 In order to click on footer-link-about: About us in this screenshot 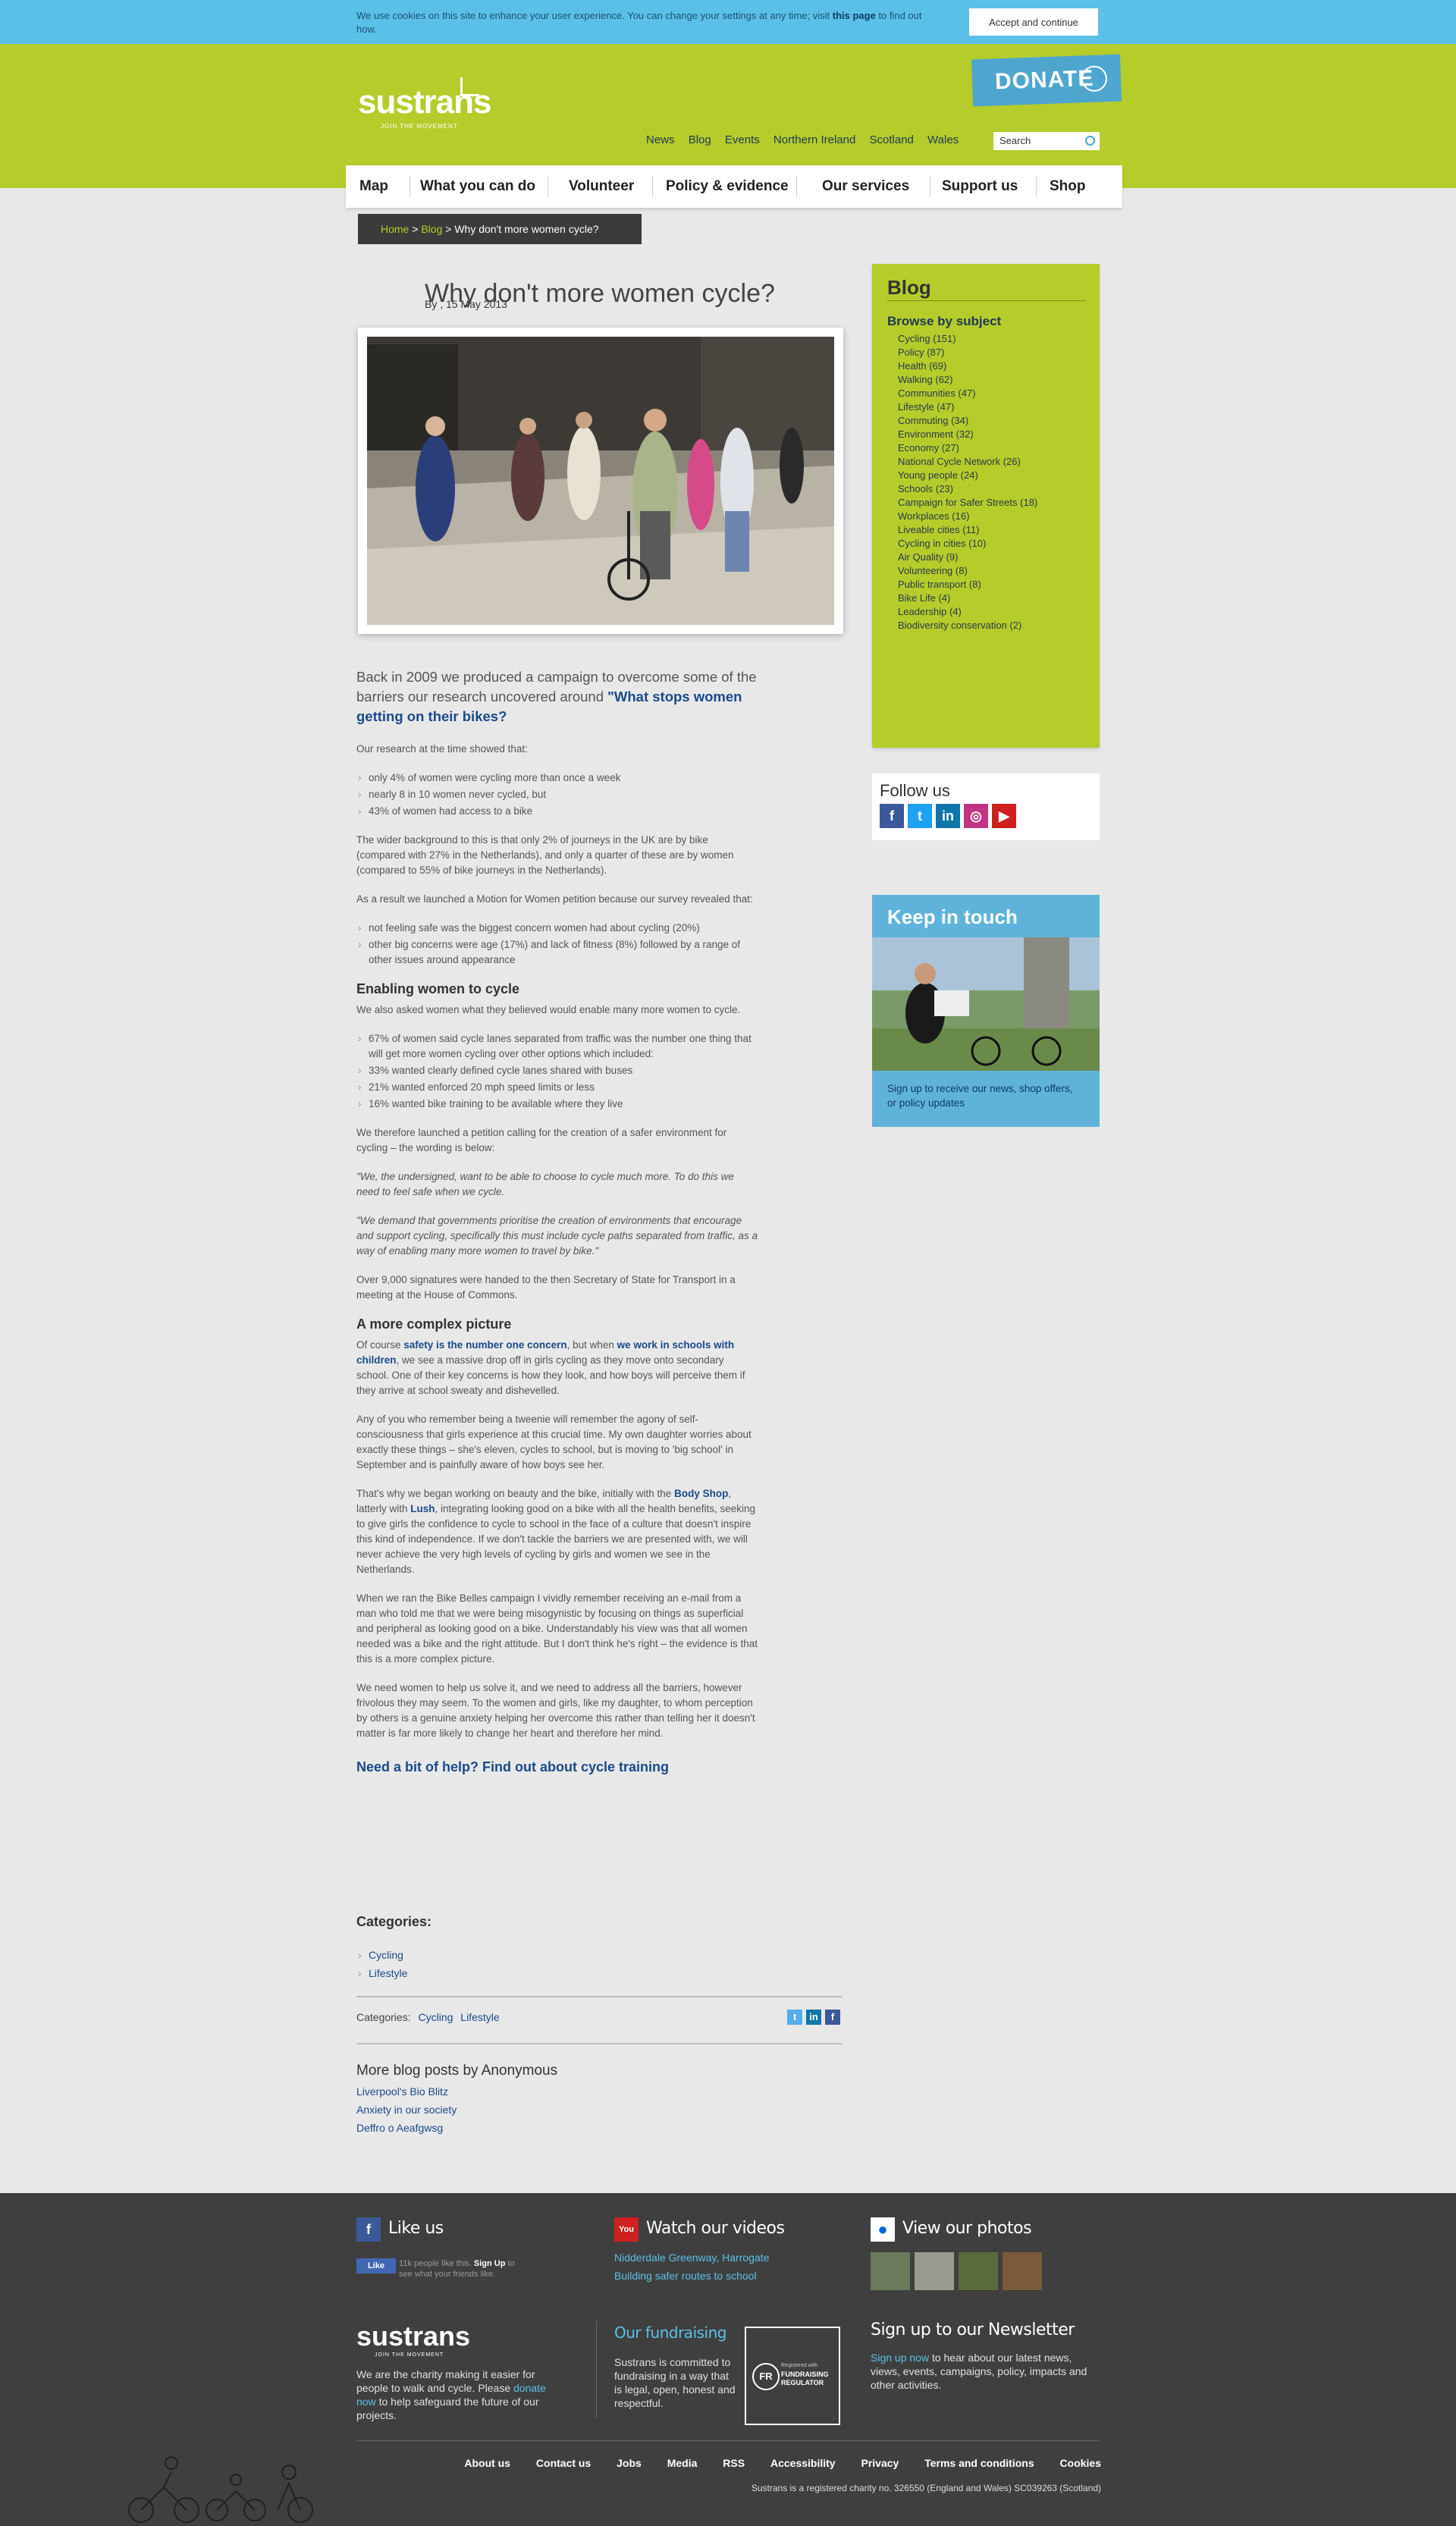, I will do `click(487, 2463)`.